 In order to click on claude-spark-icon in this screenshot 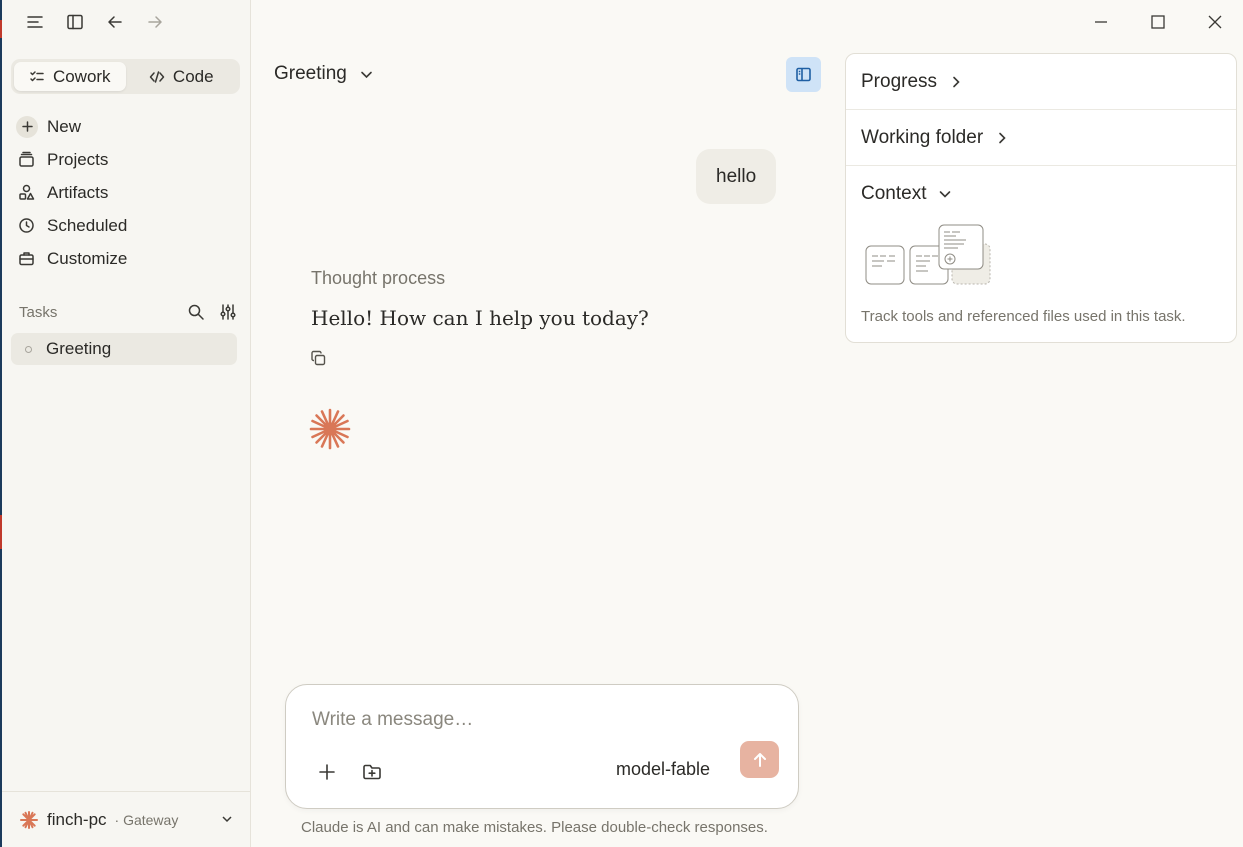, I will do `click(330, 431)`.